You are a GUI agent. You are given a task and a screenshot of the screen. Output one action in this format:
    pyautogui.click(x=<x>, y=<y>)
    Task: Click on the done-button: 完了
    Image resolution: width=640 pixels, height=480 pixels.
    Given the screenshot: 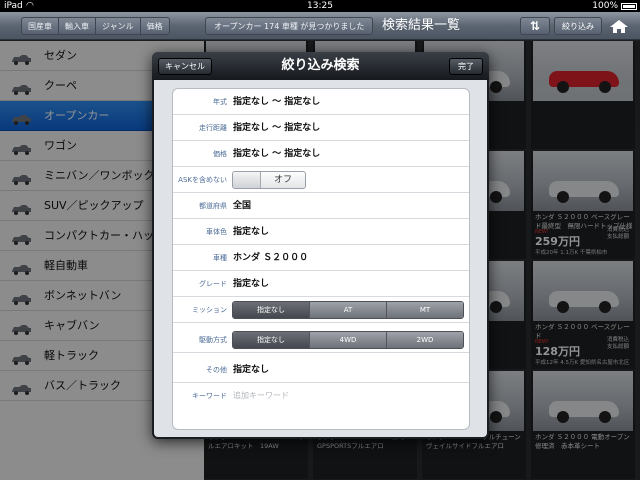 What is the action you would take?
    pyautogui.click(x=466, y=66)
    